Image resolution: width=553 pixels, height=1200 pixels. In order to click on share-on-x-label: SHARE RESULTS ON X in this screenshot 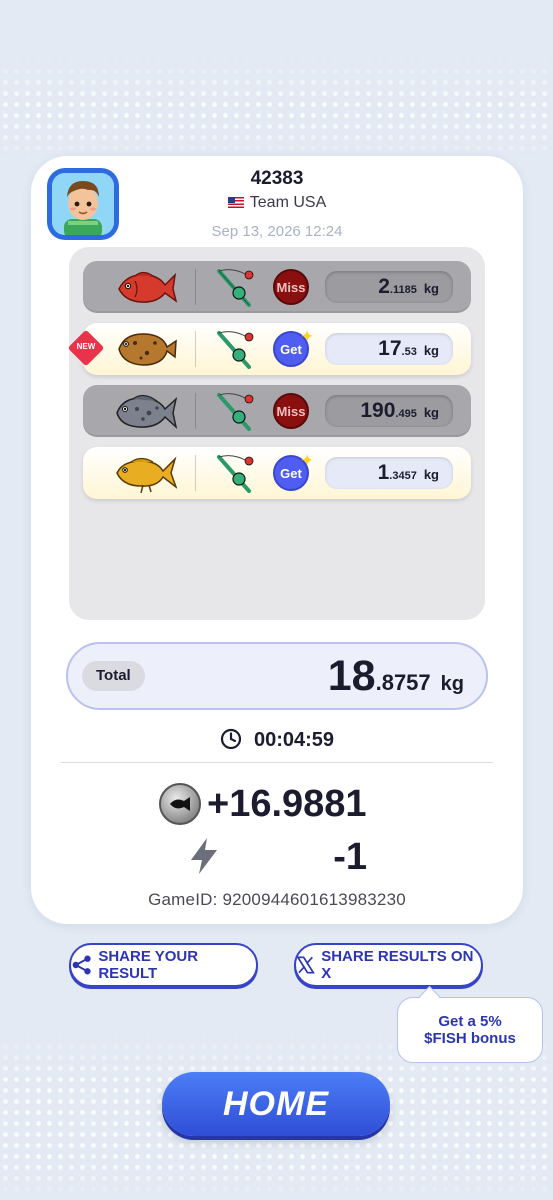, I will do `click(397, 965)`.